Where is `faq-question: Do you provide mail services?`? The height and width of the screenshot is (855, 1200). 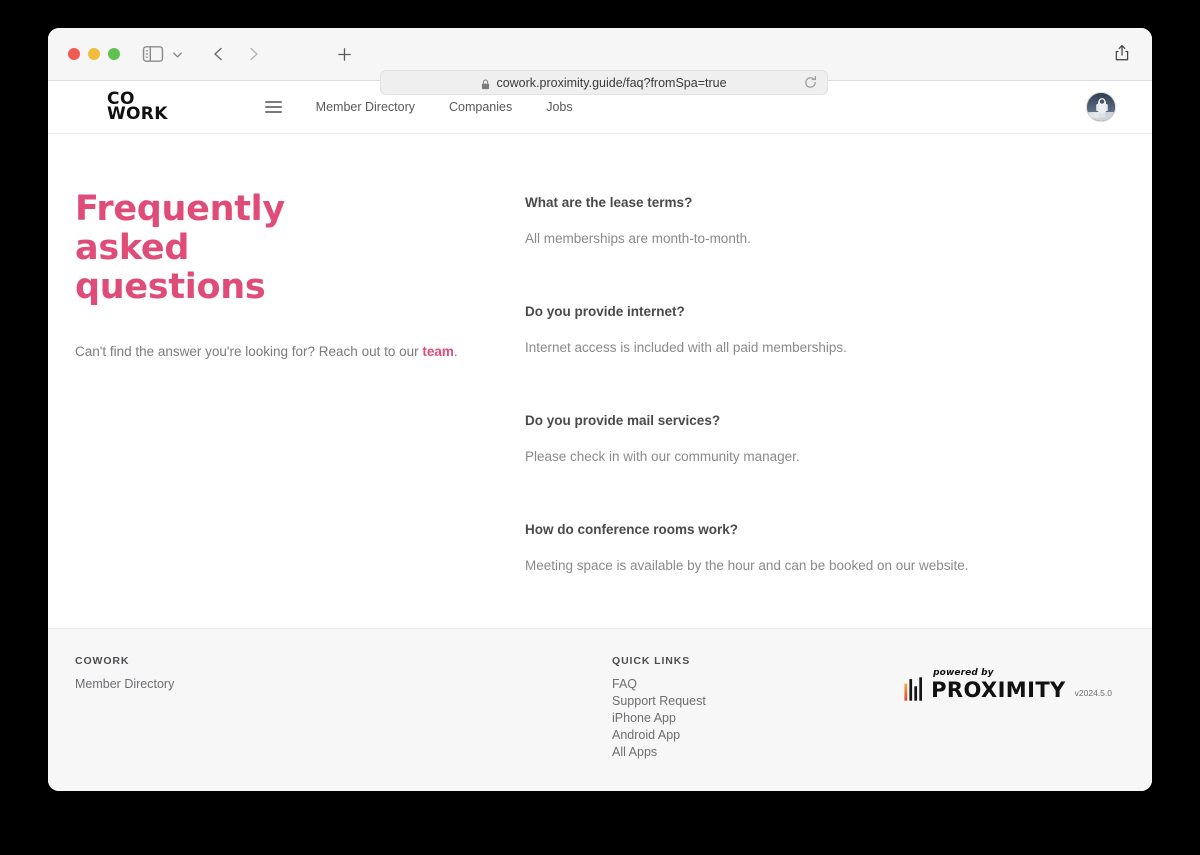
faq-question: Do you provide mail services? is located at coordinates (623, 420).